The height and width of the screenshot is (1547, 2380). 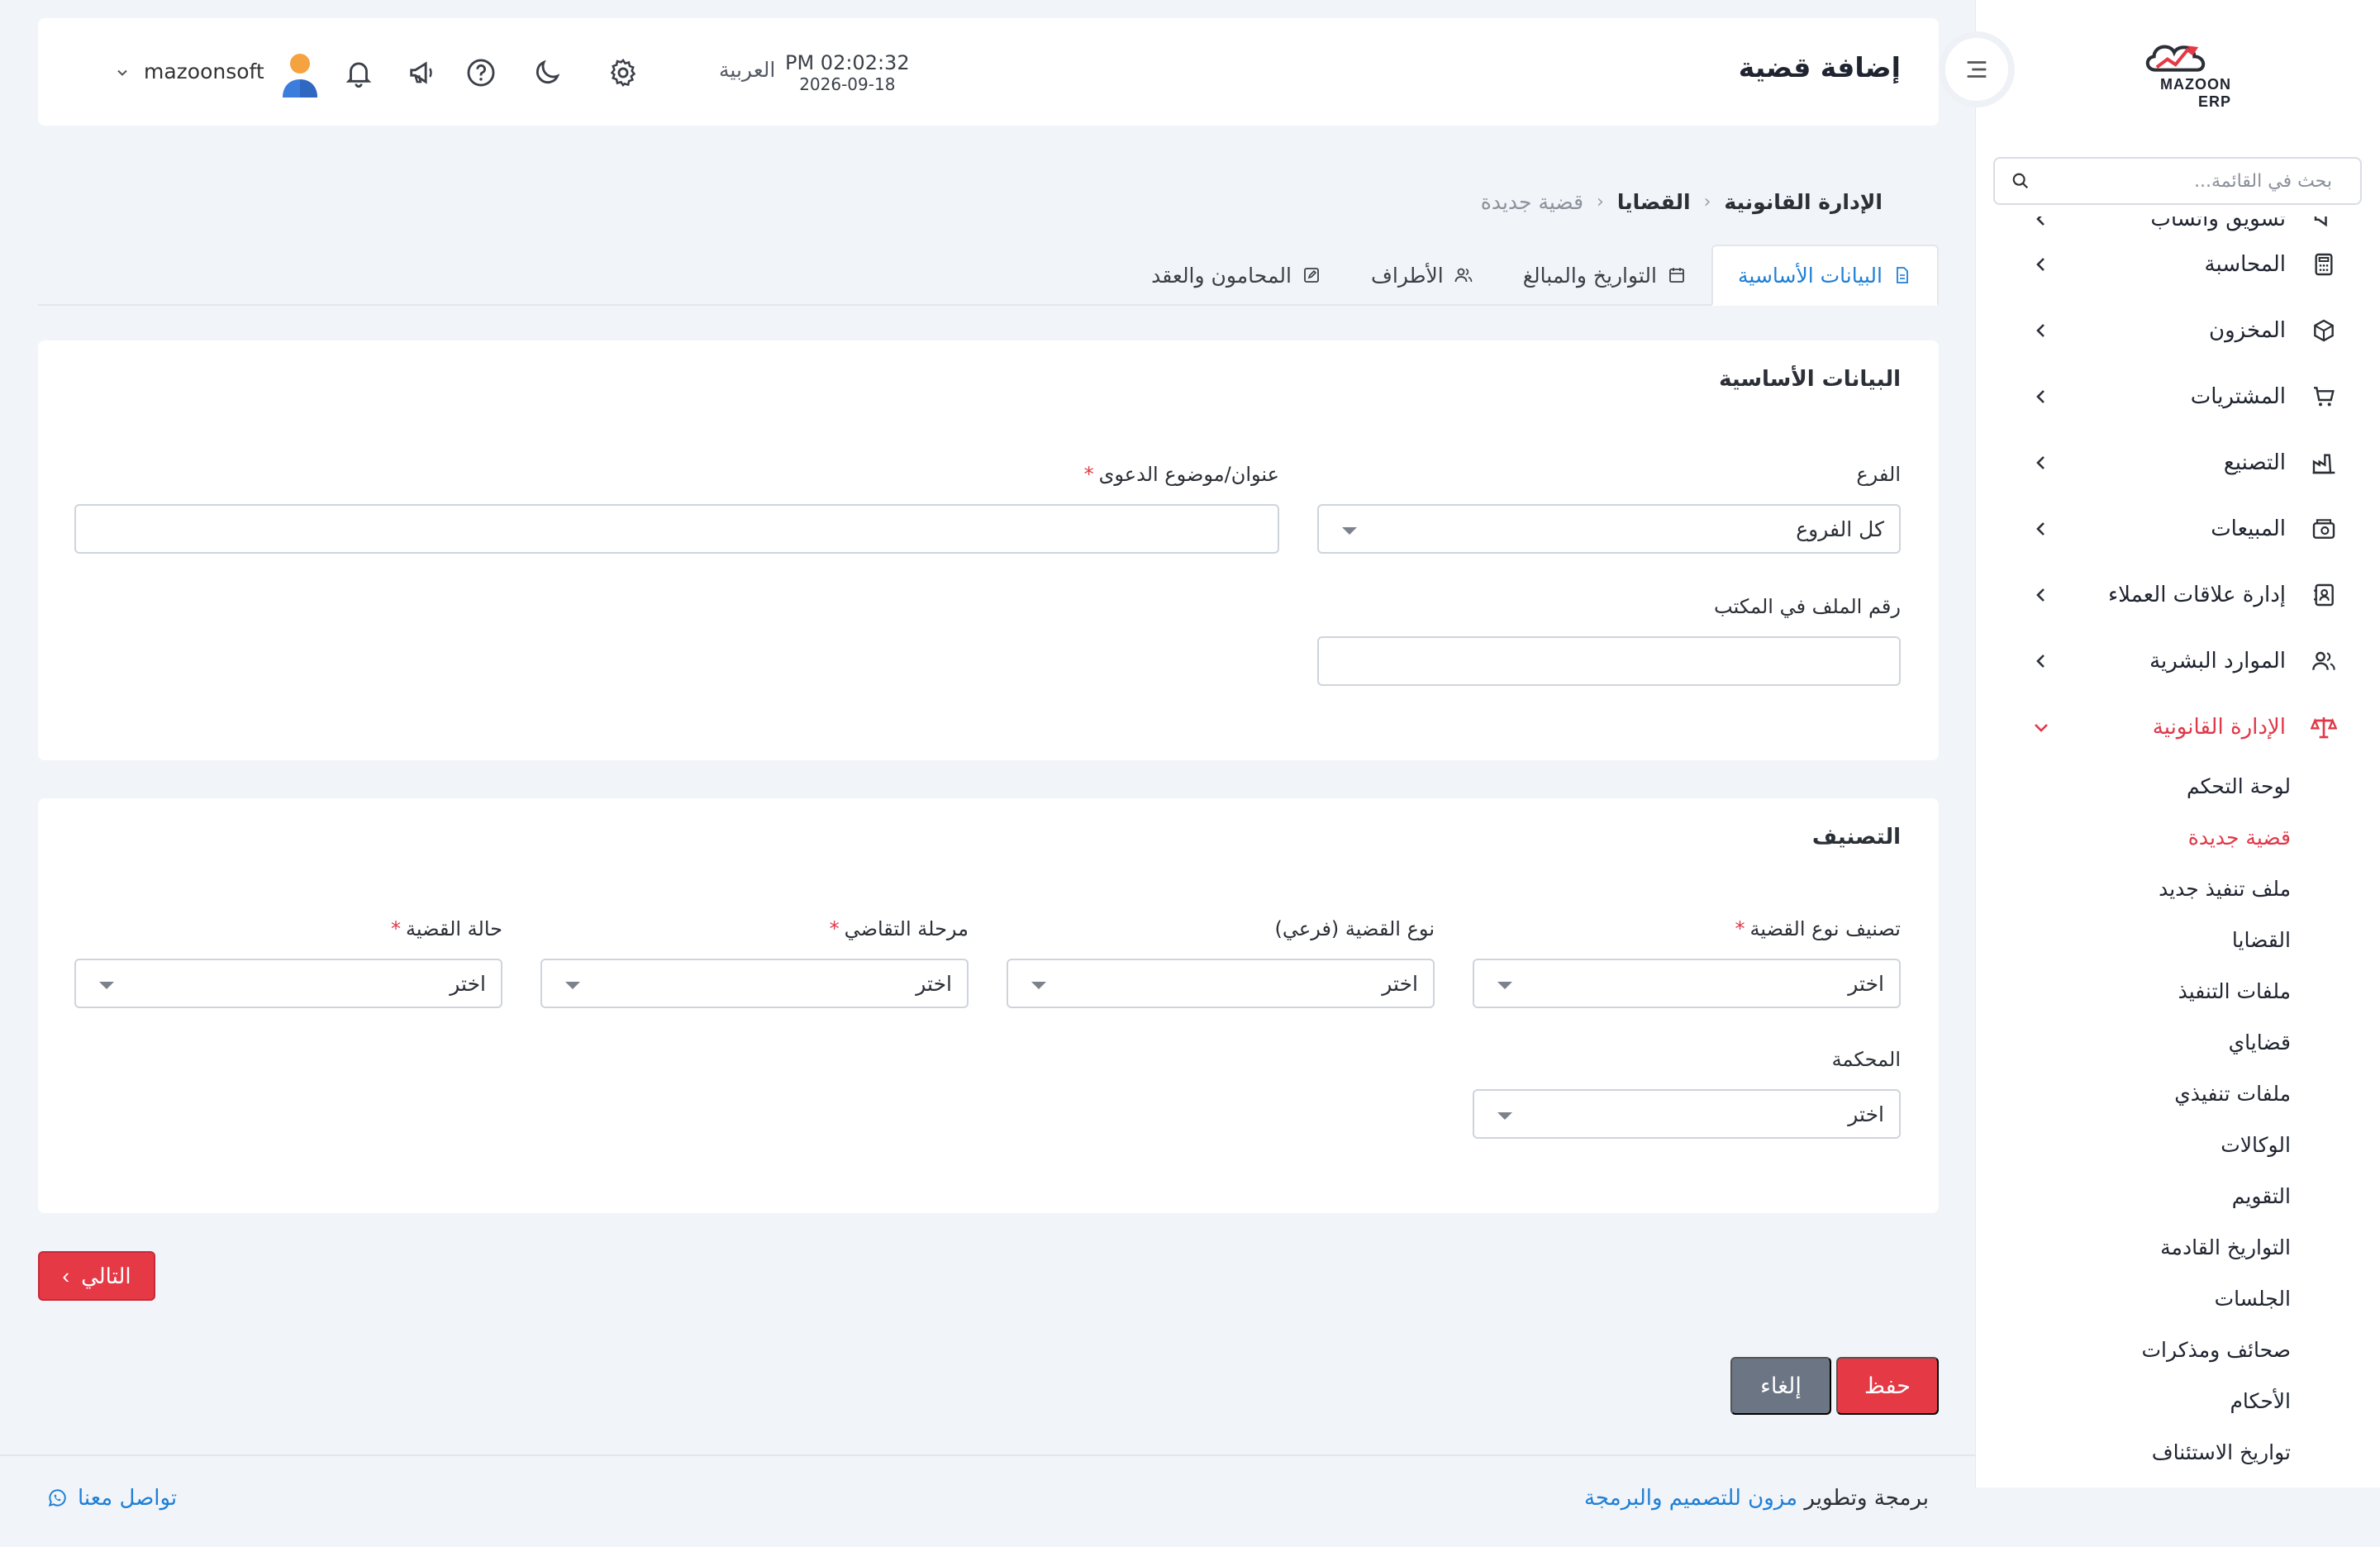 What do you see at coordinates (2177, 463) in the screenshot?
I see `sidebar-item-3: التصنيع` at bounding box center [2177, 463].